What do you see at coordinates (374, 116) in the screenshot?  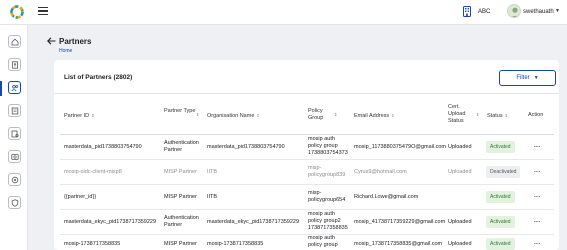 I see `column-header-email-address: Email Address ⇕` at bounding box center [374, 116].